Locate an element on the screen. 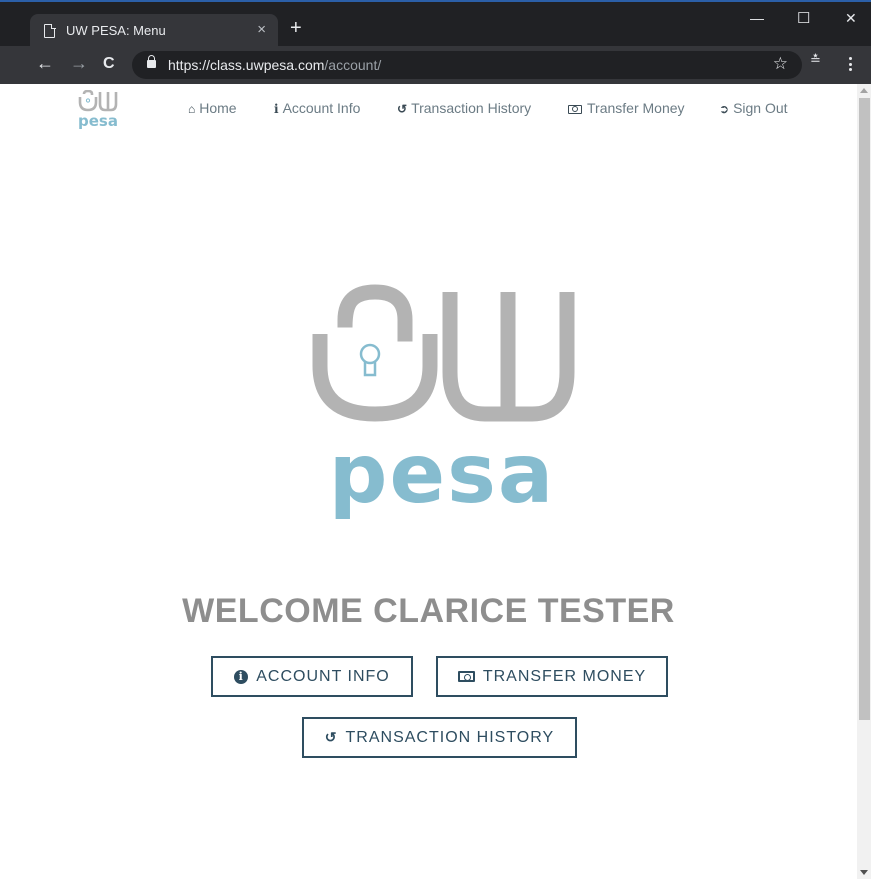 Image resolution: width=871 pixels, height=879 pixels. tab-close-icon: × is located at coordinates (261, 29).